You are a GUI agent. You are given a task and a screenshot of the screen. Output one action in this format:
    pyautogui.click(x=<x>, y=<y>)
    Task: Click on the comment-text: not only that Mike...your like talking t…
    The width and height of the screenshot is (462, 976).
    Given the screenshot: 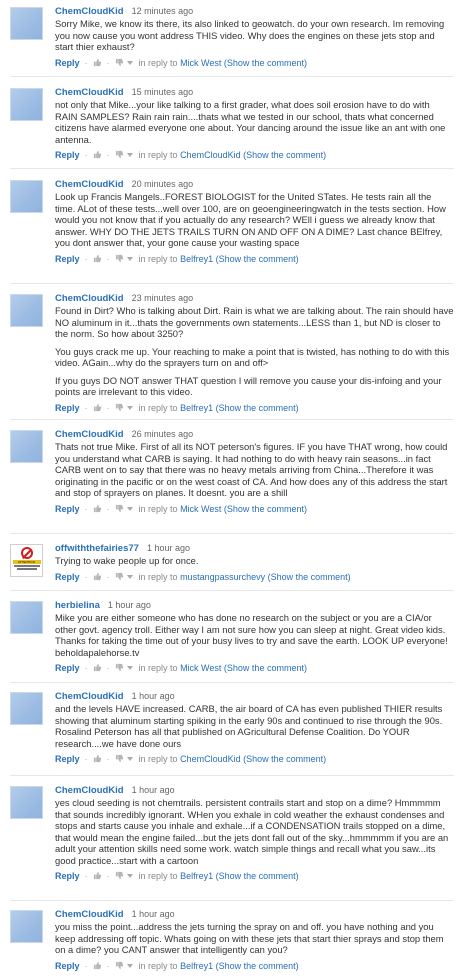 What is the action you would take?
    pyautogui.click(x=250, y=122)
    